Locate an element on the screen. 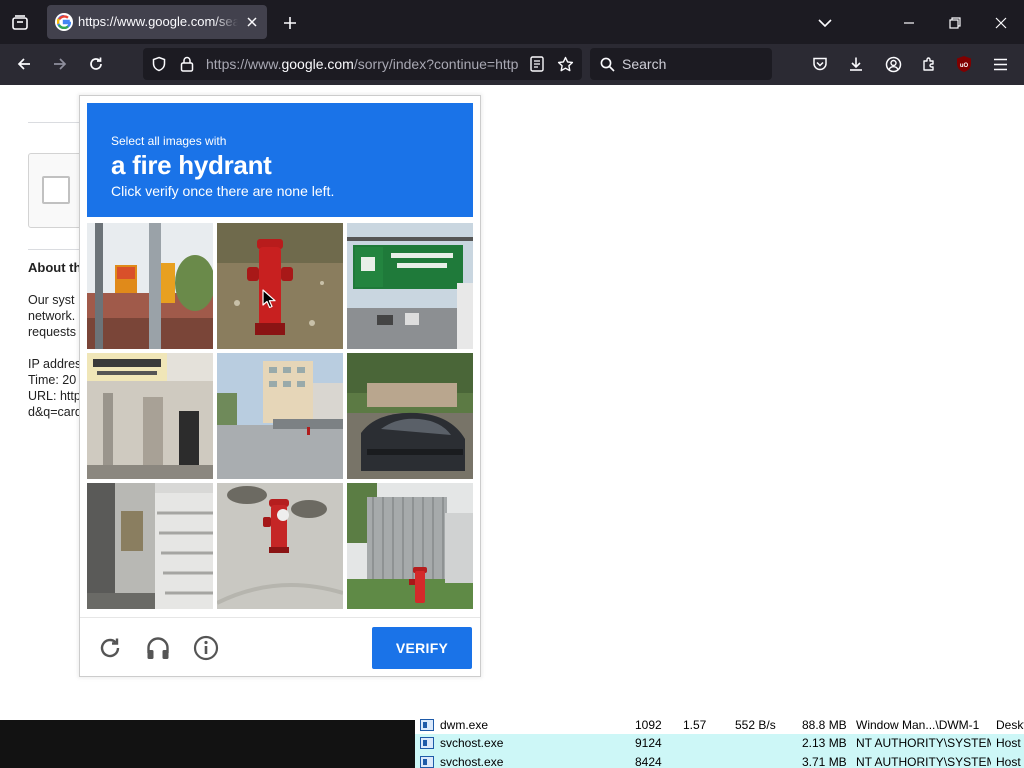 This screenshot has width=1024, height=768. page-heading: About th is located at coordinates (55, 267).